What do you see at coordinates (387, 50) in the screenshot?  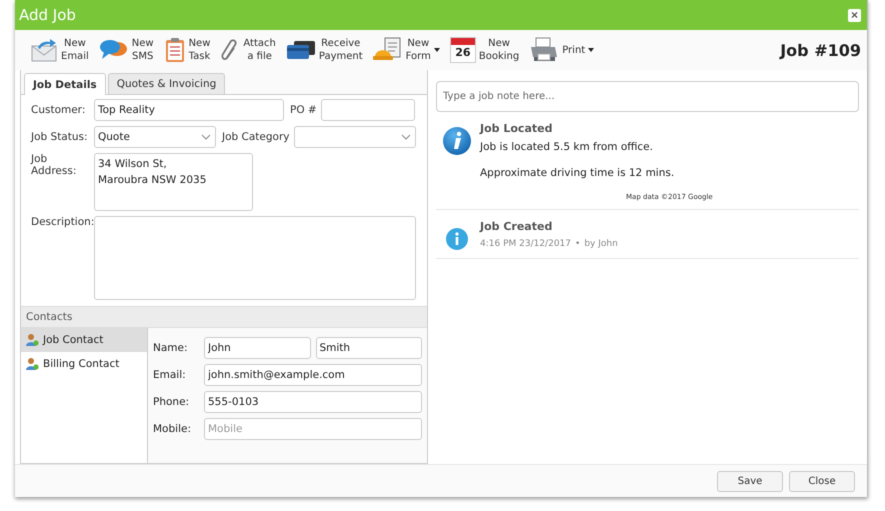 I see `hard-hat-clipboard-icon` at bounding box center [387, 50].